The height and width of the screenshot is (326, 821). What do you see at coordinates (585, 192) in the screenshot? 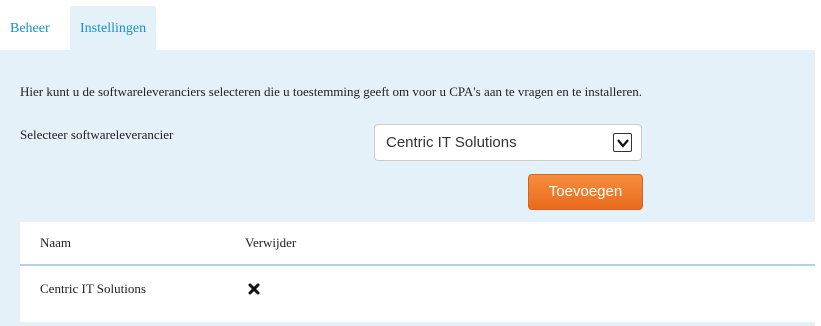
I see `add-button: Toevoegen` at bounding box center [585, 192].